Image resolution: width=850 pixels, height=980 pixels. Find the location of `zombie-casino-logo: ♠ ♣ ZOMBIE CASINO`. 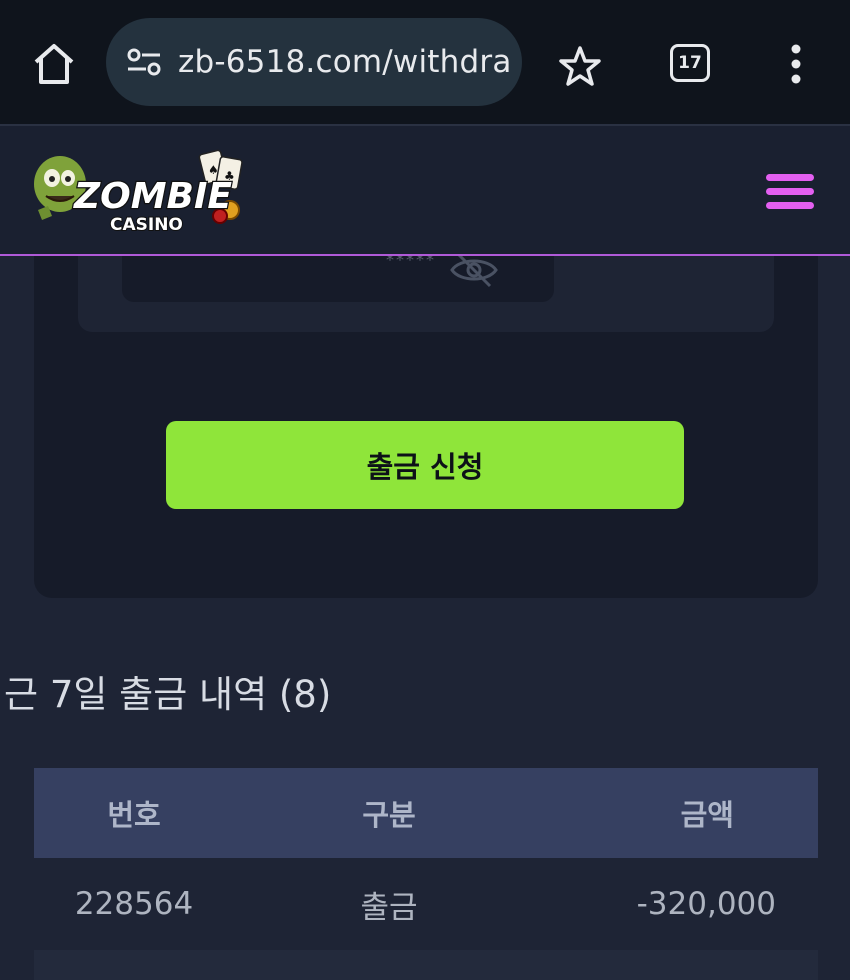

zombie-casino-logo: ♠ ♣ ZOMBIE CASINO is located at coordinates (140, 192).